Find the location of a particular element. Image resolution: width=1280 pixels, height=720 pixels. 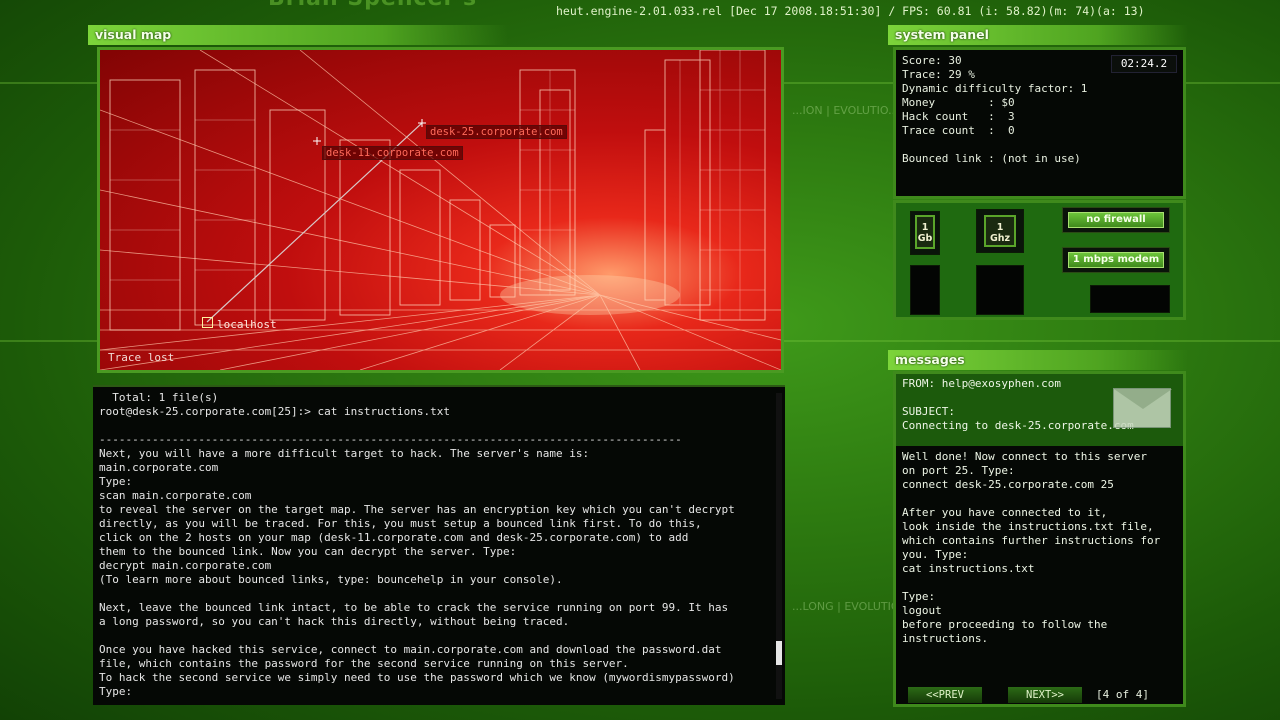

message-body-line: logout is located at coordinates (922, 610).